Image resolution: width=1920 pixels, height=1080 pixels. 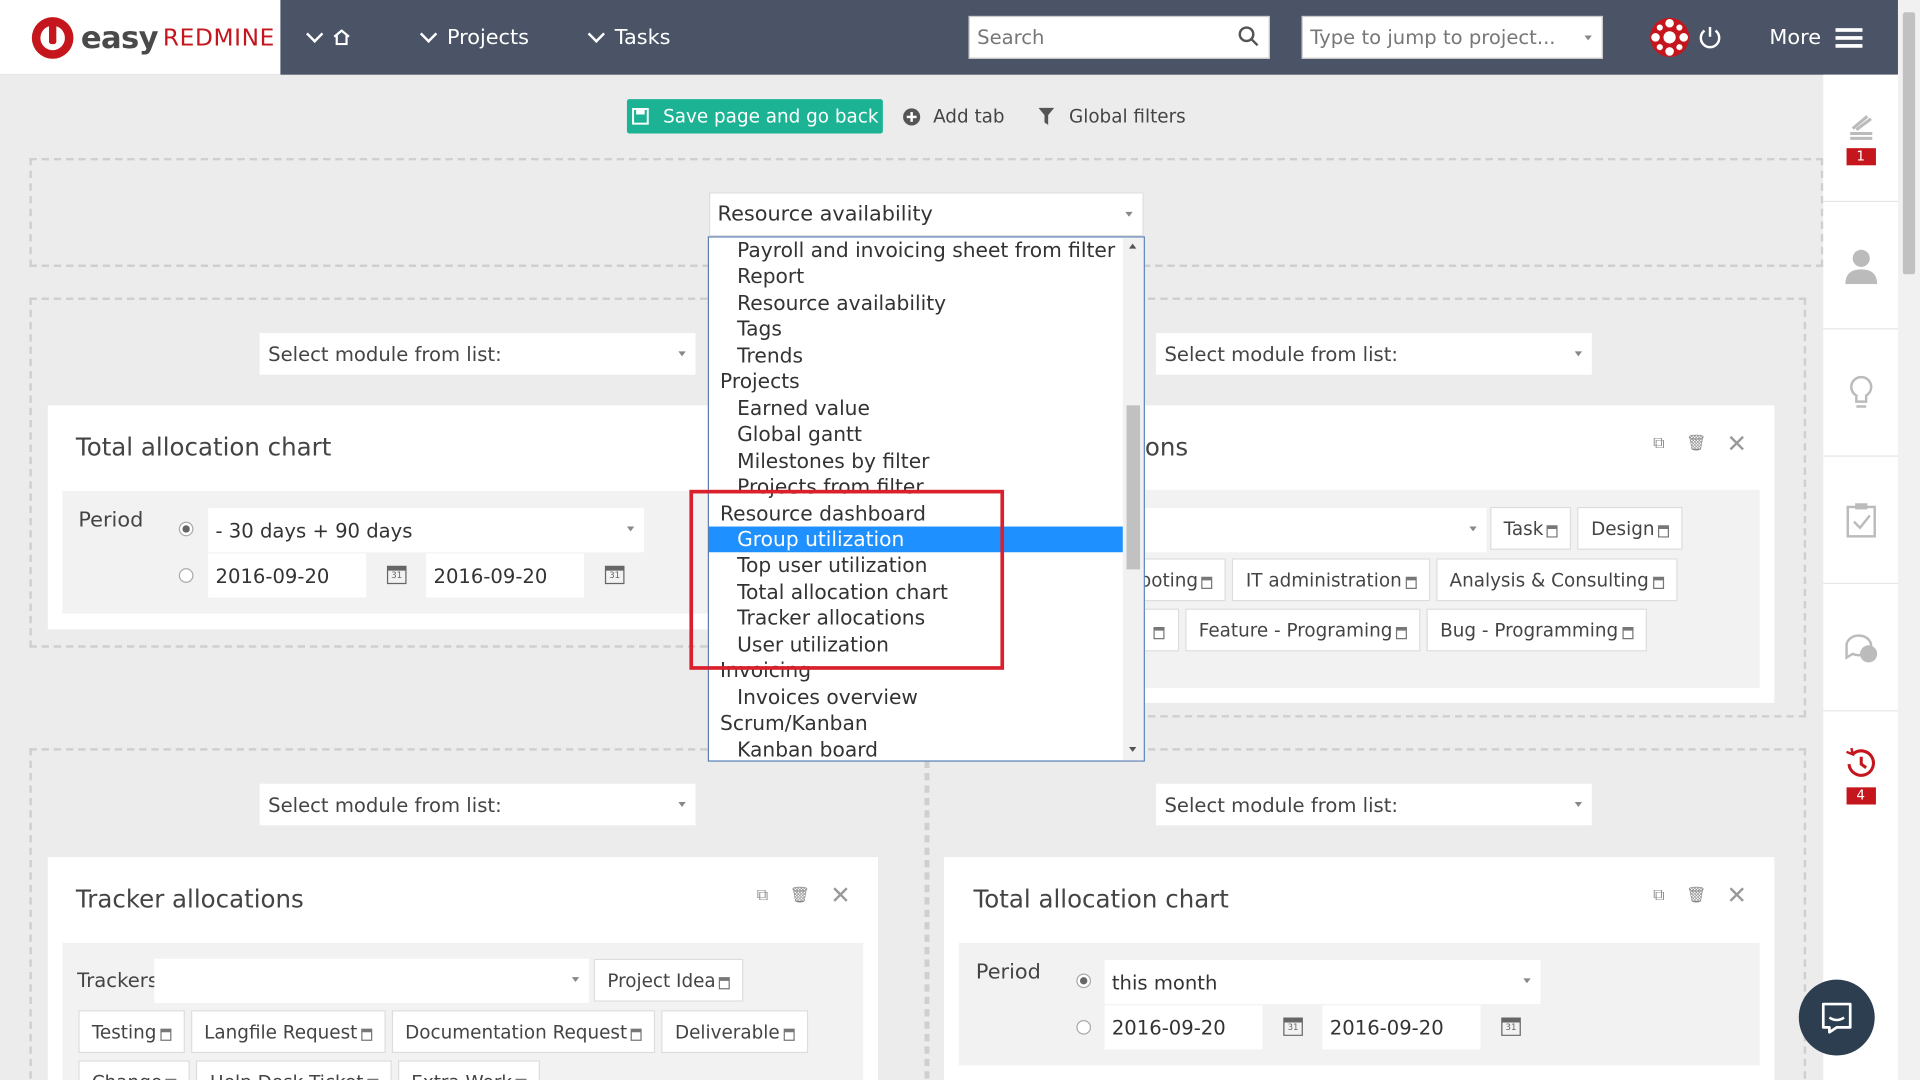 I want to click on dropdown-option: Payroll and invoicing sheet from filter, so click(x=916, y=251).